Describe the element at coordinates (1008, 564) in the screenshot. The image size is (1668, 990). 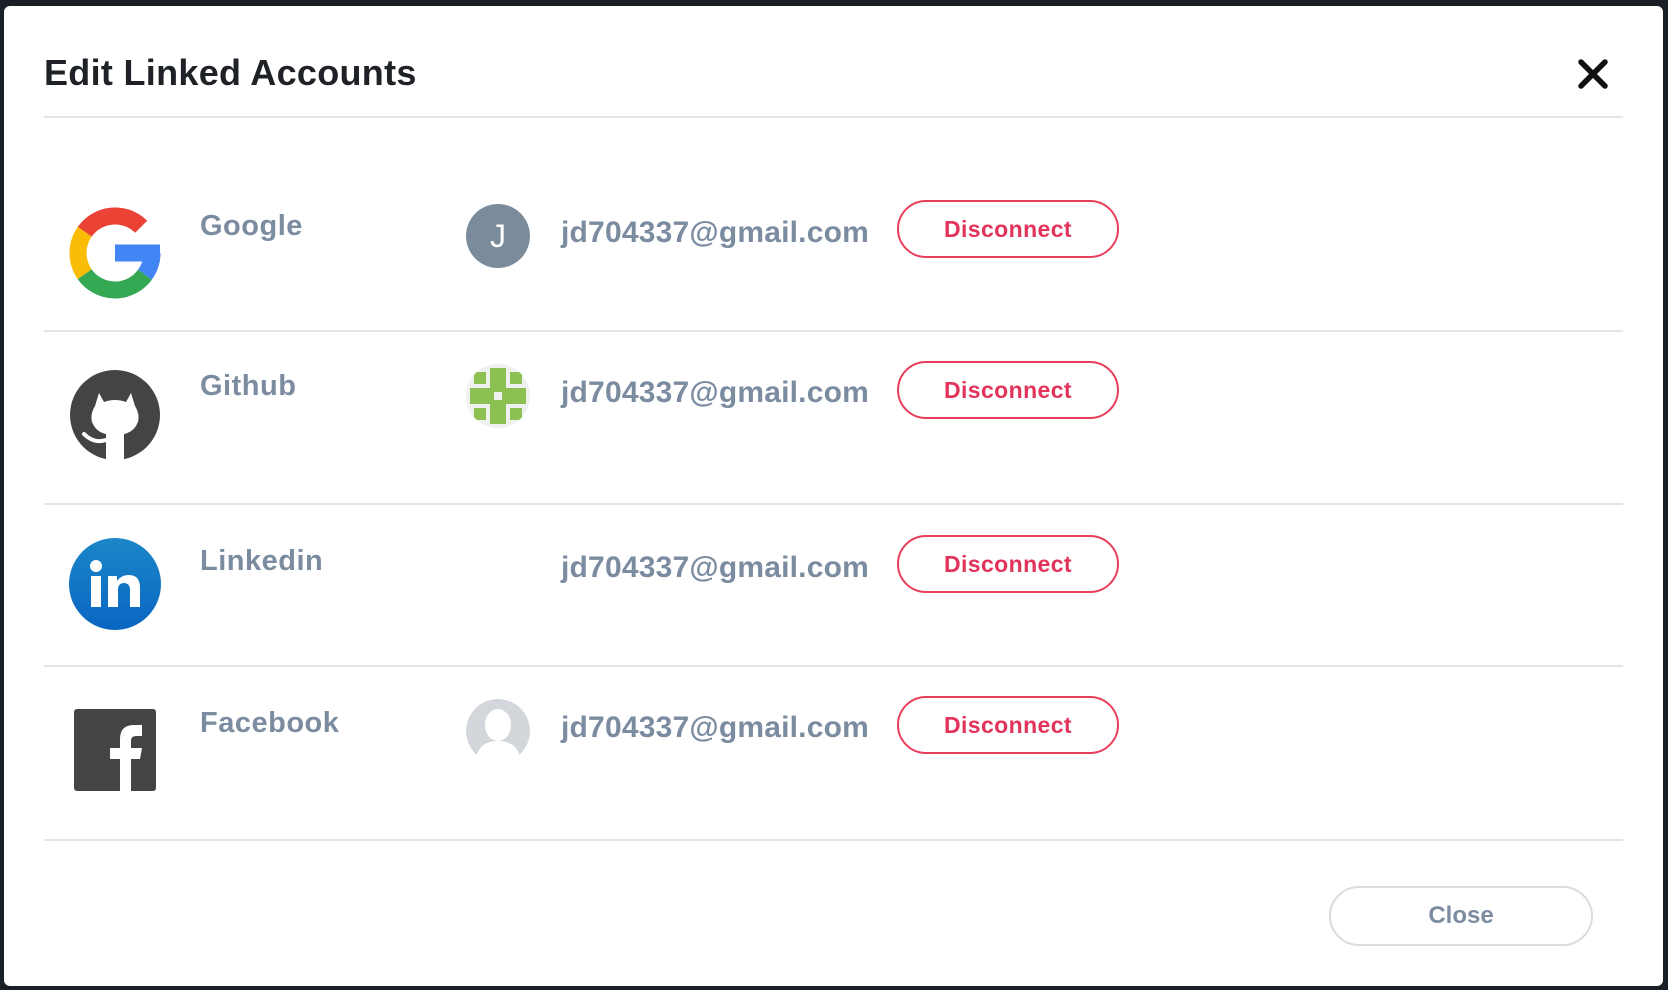
I see `disconnect-button-linkedin: Disconnect` at that location.